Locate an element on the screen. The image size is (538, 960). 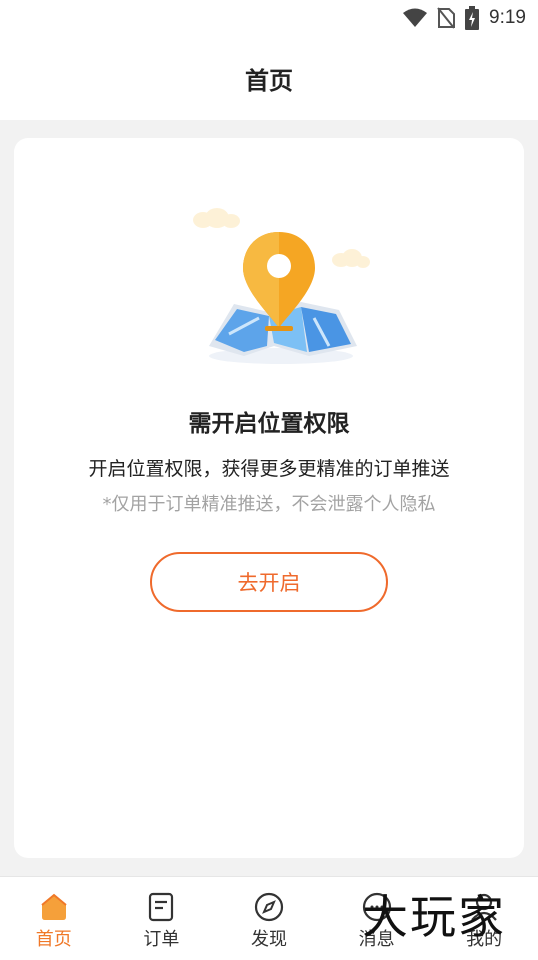
page-title: 首页 is located at coordinates (269, 80).